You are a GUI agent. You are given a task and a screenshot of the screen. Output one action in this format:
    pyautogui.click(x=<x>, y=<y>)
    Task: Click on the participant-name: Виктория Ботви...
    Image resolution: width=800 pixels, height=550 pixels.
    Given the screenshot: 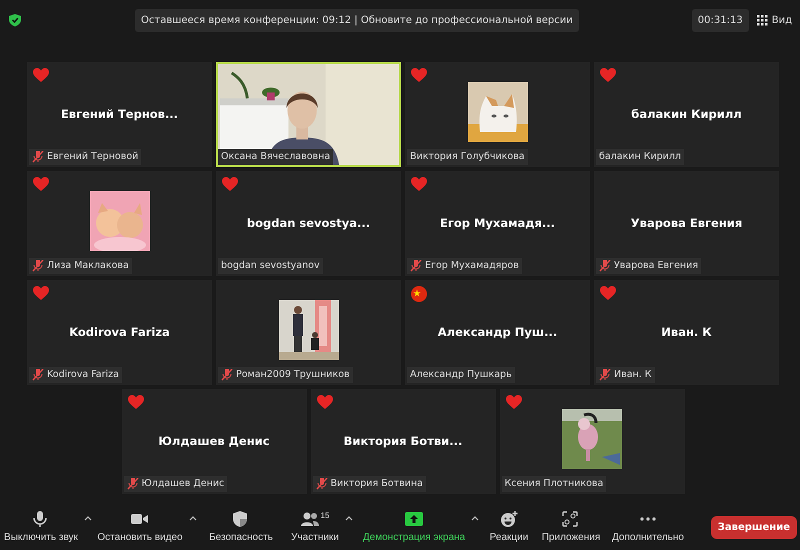 What is the action you would take?
    pyautogui.click(x=403, y=441)
    